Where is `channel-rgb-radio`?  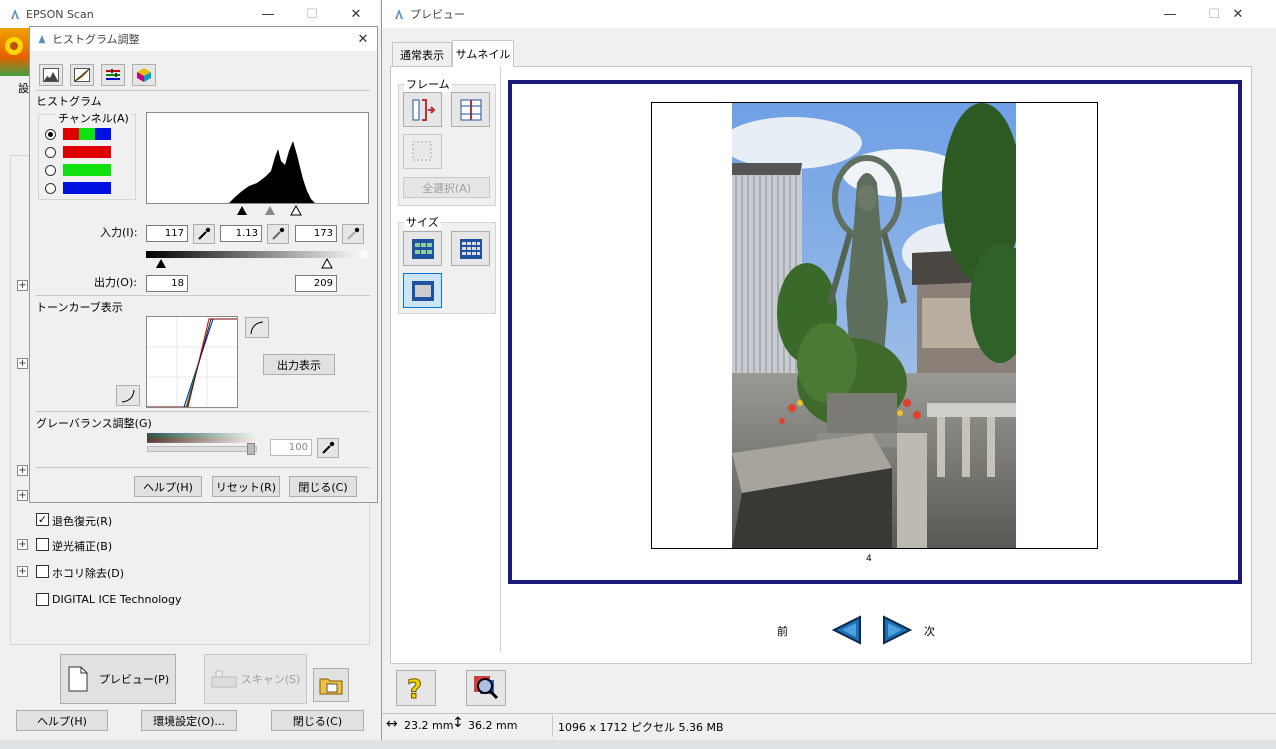 channel-rgb-radio is located at coordinates (50, 134).